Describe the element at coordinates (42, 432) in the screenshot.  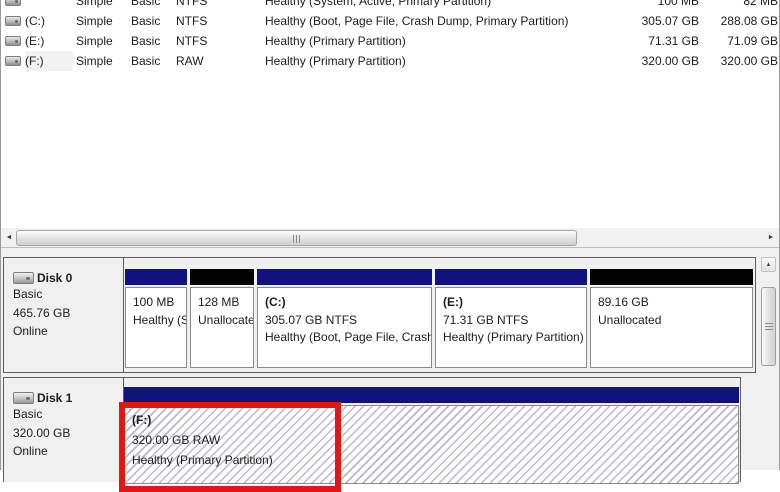
I see `disk-size: 320.00 GB` at that location.